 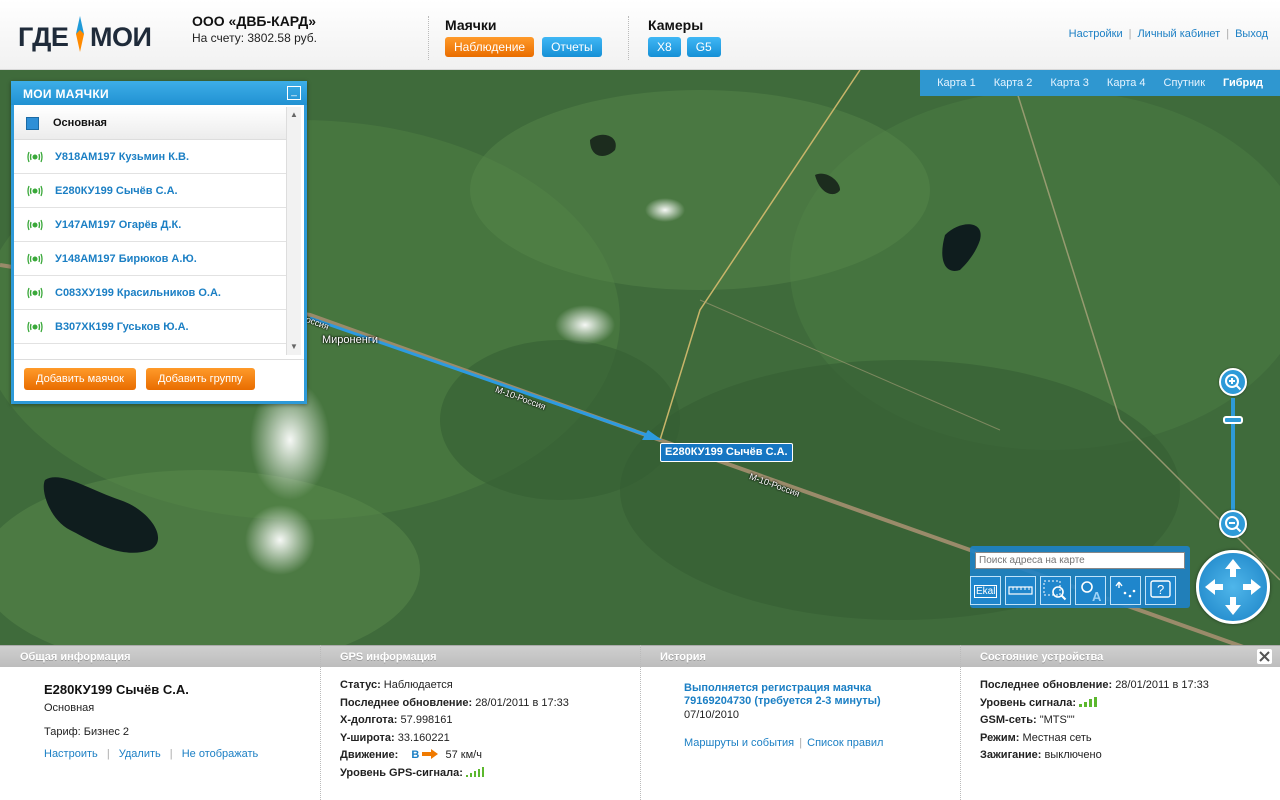 What do you see at coordinates (294, 115) in the screenshot?
I see `scroll-up-icon: ▲` at bounding box center [294, 115].